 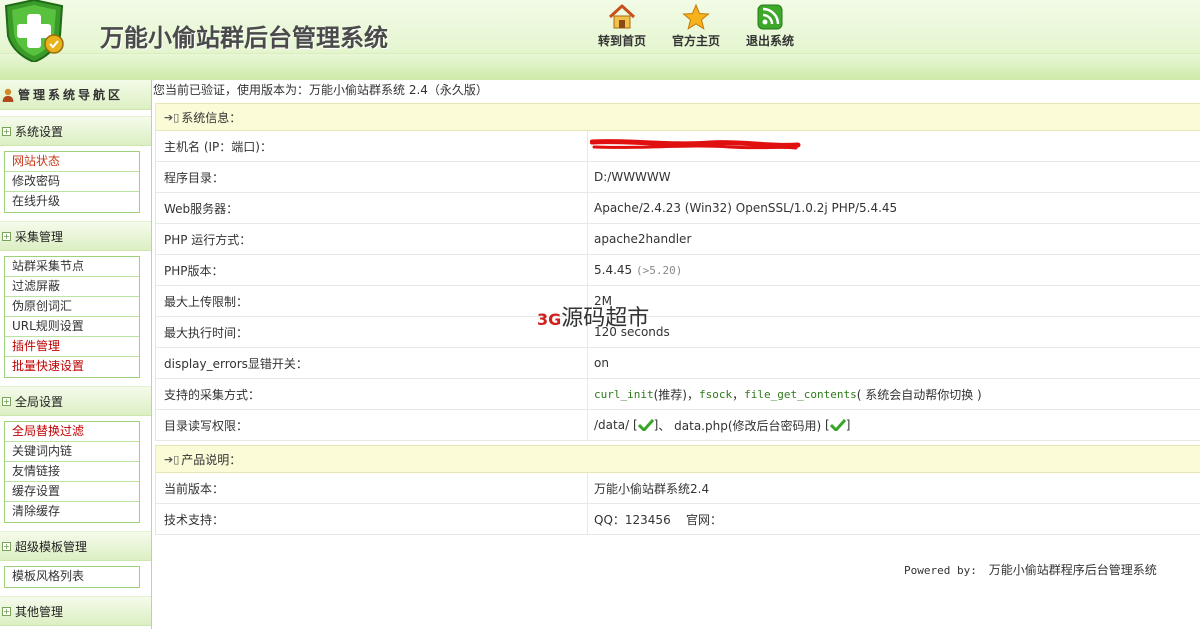 I want to click on sidebar-section-templates: + 超级模板管理, so click(x=75, y=546).